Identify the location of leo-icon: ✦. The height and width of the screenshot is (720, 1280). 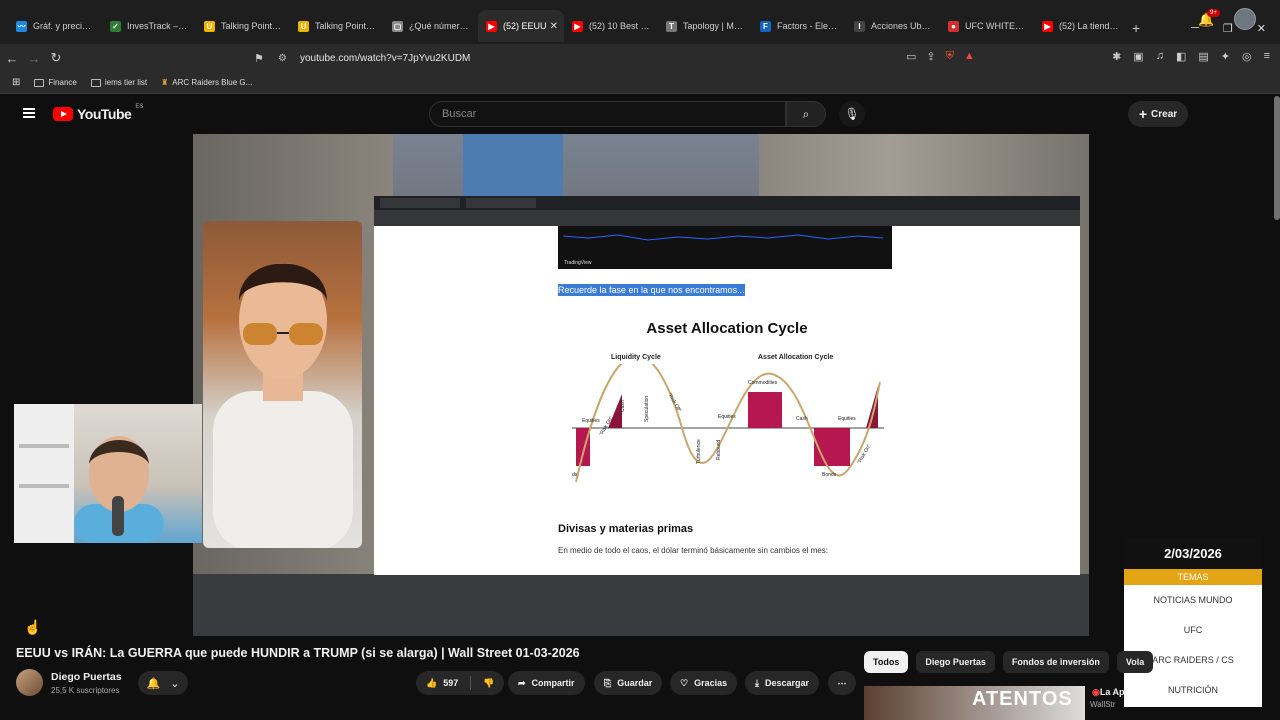
(1225, 56).